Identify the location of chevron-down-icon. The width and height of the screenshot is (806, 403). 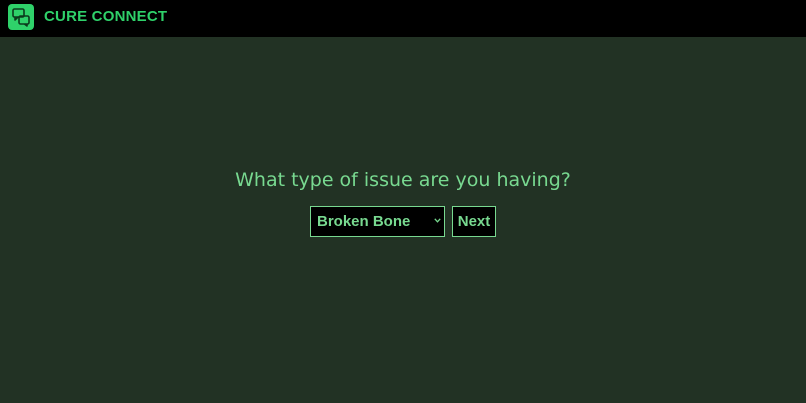
(437, 220).